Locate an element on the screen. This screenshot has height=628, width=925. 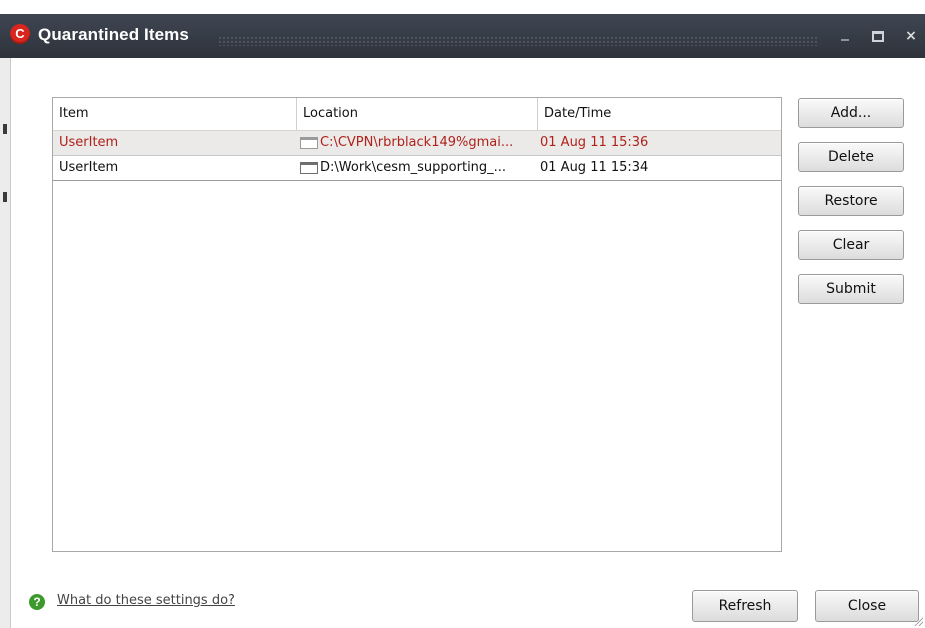
title-bar: C Quarantined Items × is located at coordinates (462, 36).